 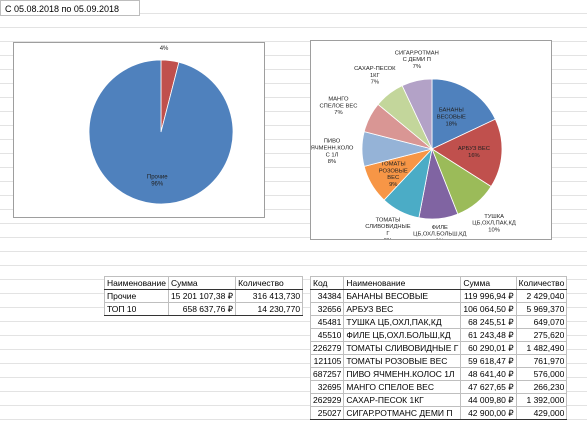 What do you see at coordinates (417, 60) in the screenshot?
I see `pie-slice-label: СИГАР.РОТМАН С ДЕМИ П 7%` at bounding box center [417, 60].